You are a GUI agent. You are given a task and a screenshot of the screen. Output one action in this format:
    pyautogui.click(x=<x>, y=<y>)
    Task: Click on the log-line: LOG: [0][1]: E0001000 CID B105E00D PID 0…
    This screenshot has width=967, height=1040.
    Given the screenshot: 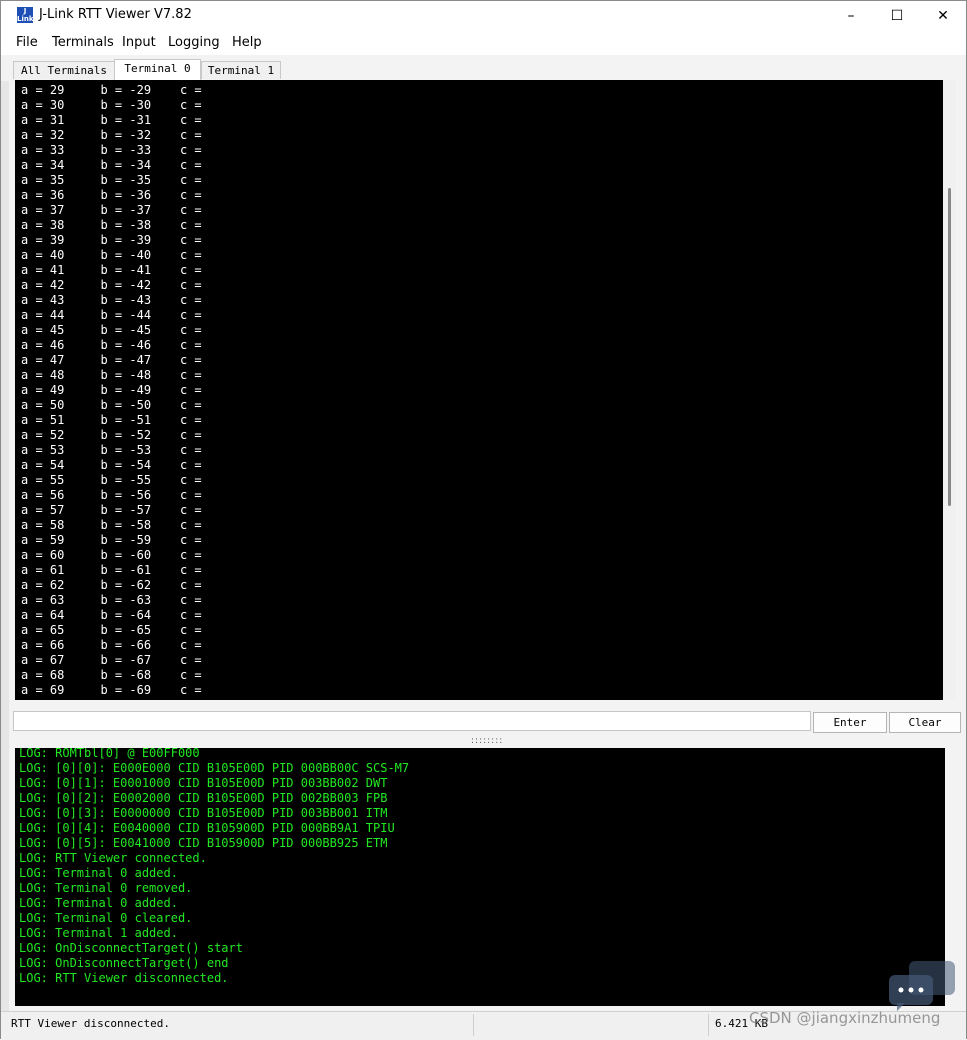 What is the action you would take?
    pyautogui.click(x=203, y=783)
    